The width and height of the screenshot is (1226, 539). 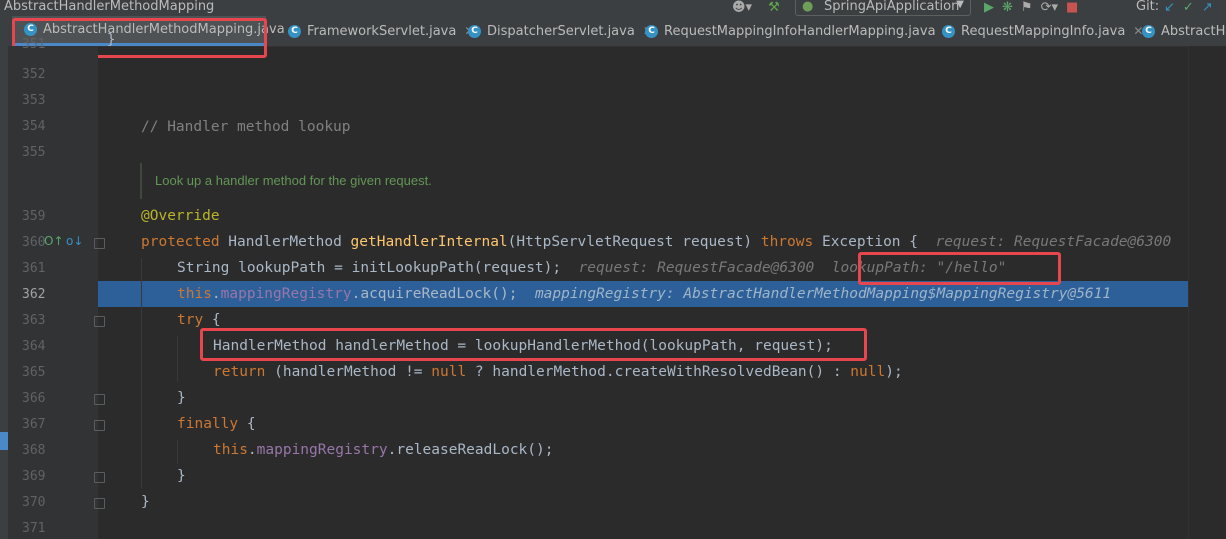 What do you see at coordinates (894, 372) in the screenshot?
I see `code-text: );` at bounding box center [894, 372].